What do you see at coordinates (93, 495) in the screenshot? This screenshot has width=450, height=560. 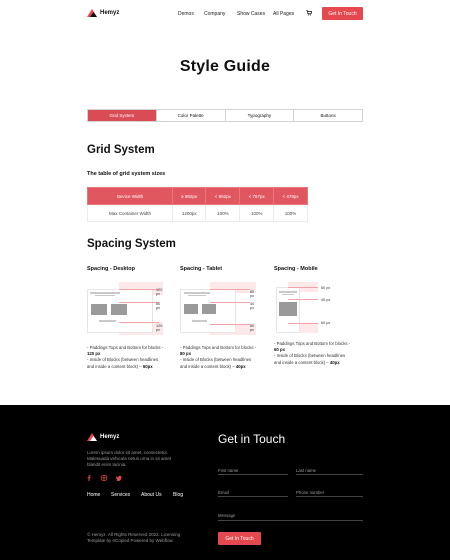 I see `footer-link-home: Home` at bounding box center [93, 495].